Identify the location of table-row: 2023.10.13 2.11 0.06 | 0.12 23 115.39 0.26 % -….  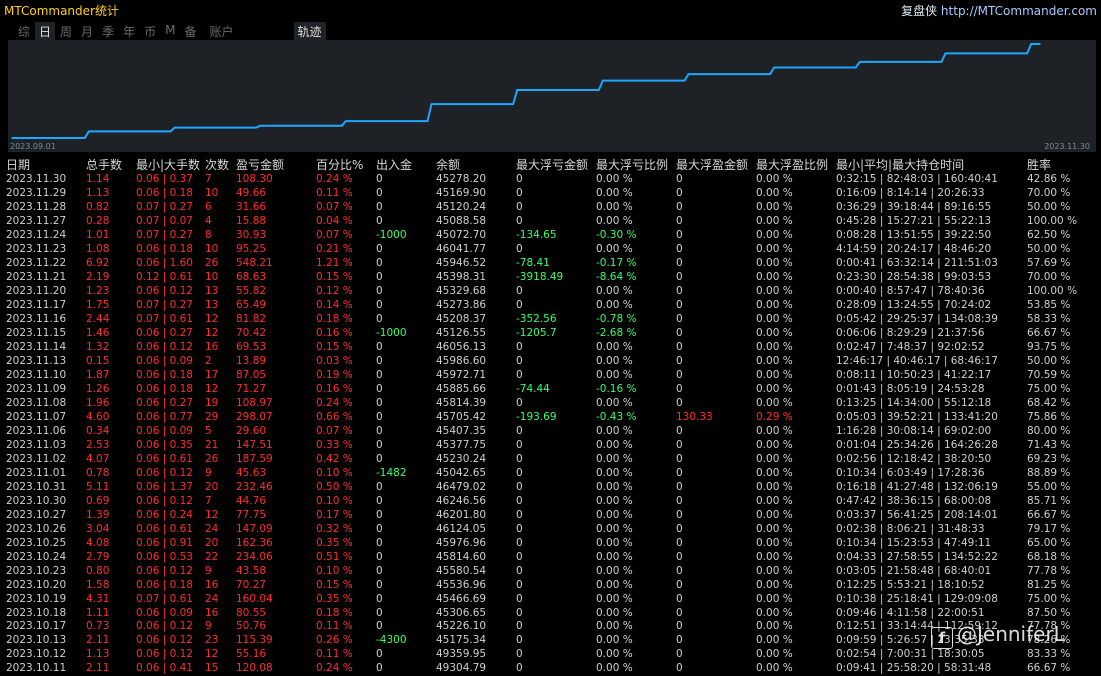
(546, 641).